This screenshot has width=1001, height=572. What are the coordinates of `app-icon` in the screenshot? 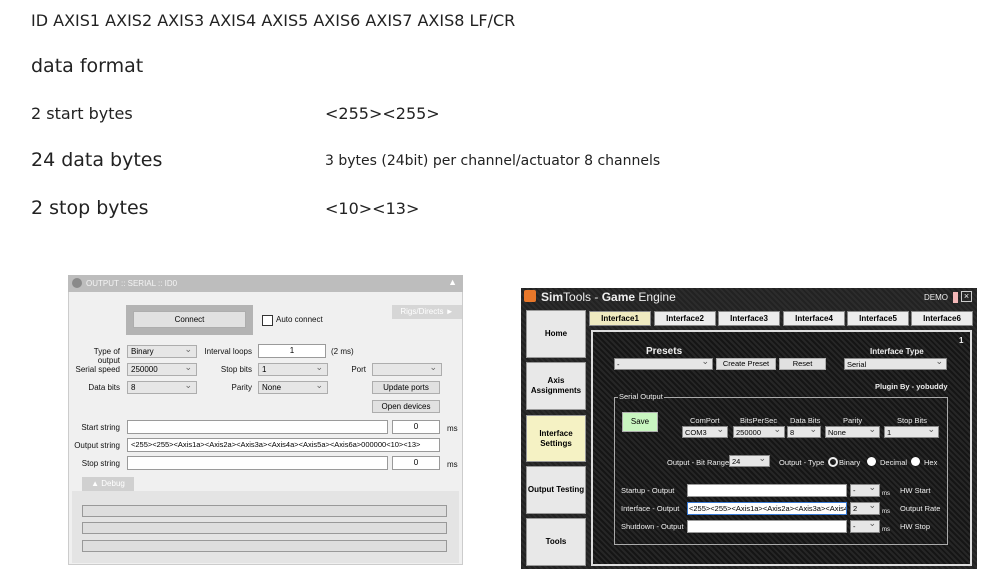 It's located at (77, 283).